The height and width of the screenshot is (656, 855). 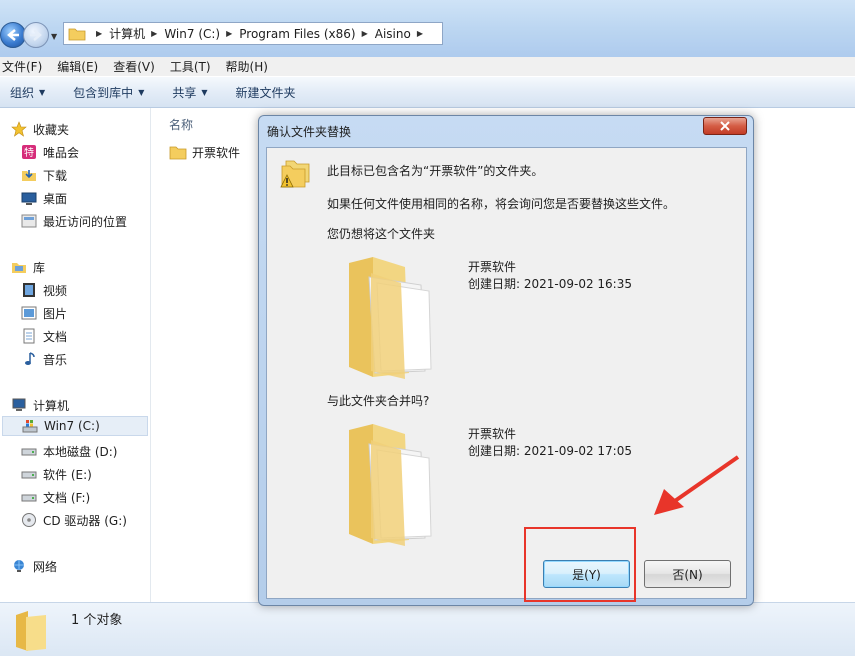 I want to click on source-folder-name: 开票软件, so click(x=492, y=267).